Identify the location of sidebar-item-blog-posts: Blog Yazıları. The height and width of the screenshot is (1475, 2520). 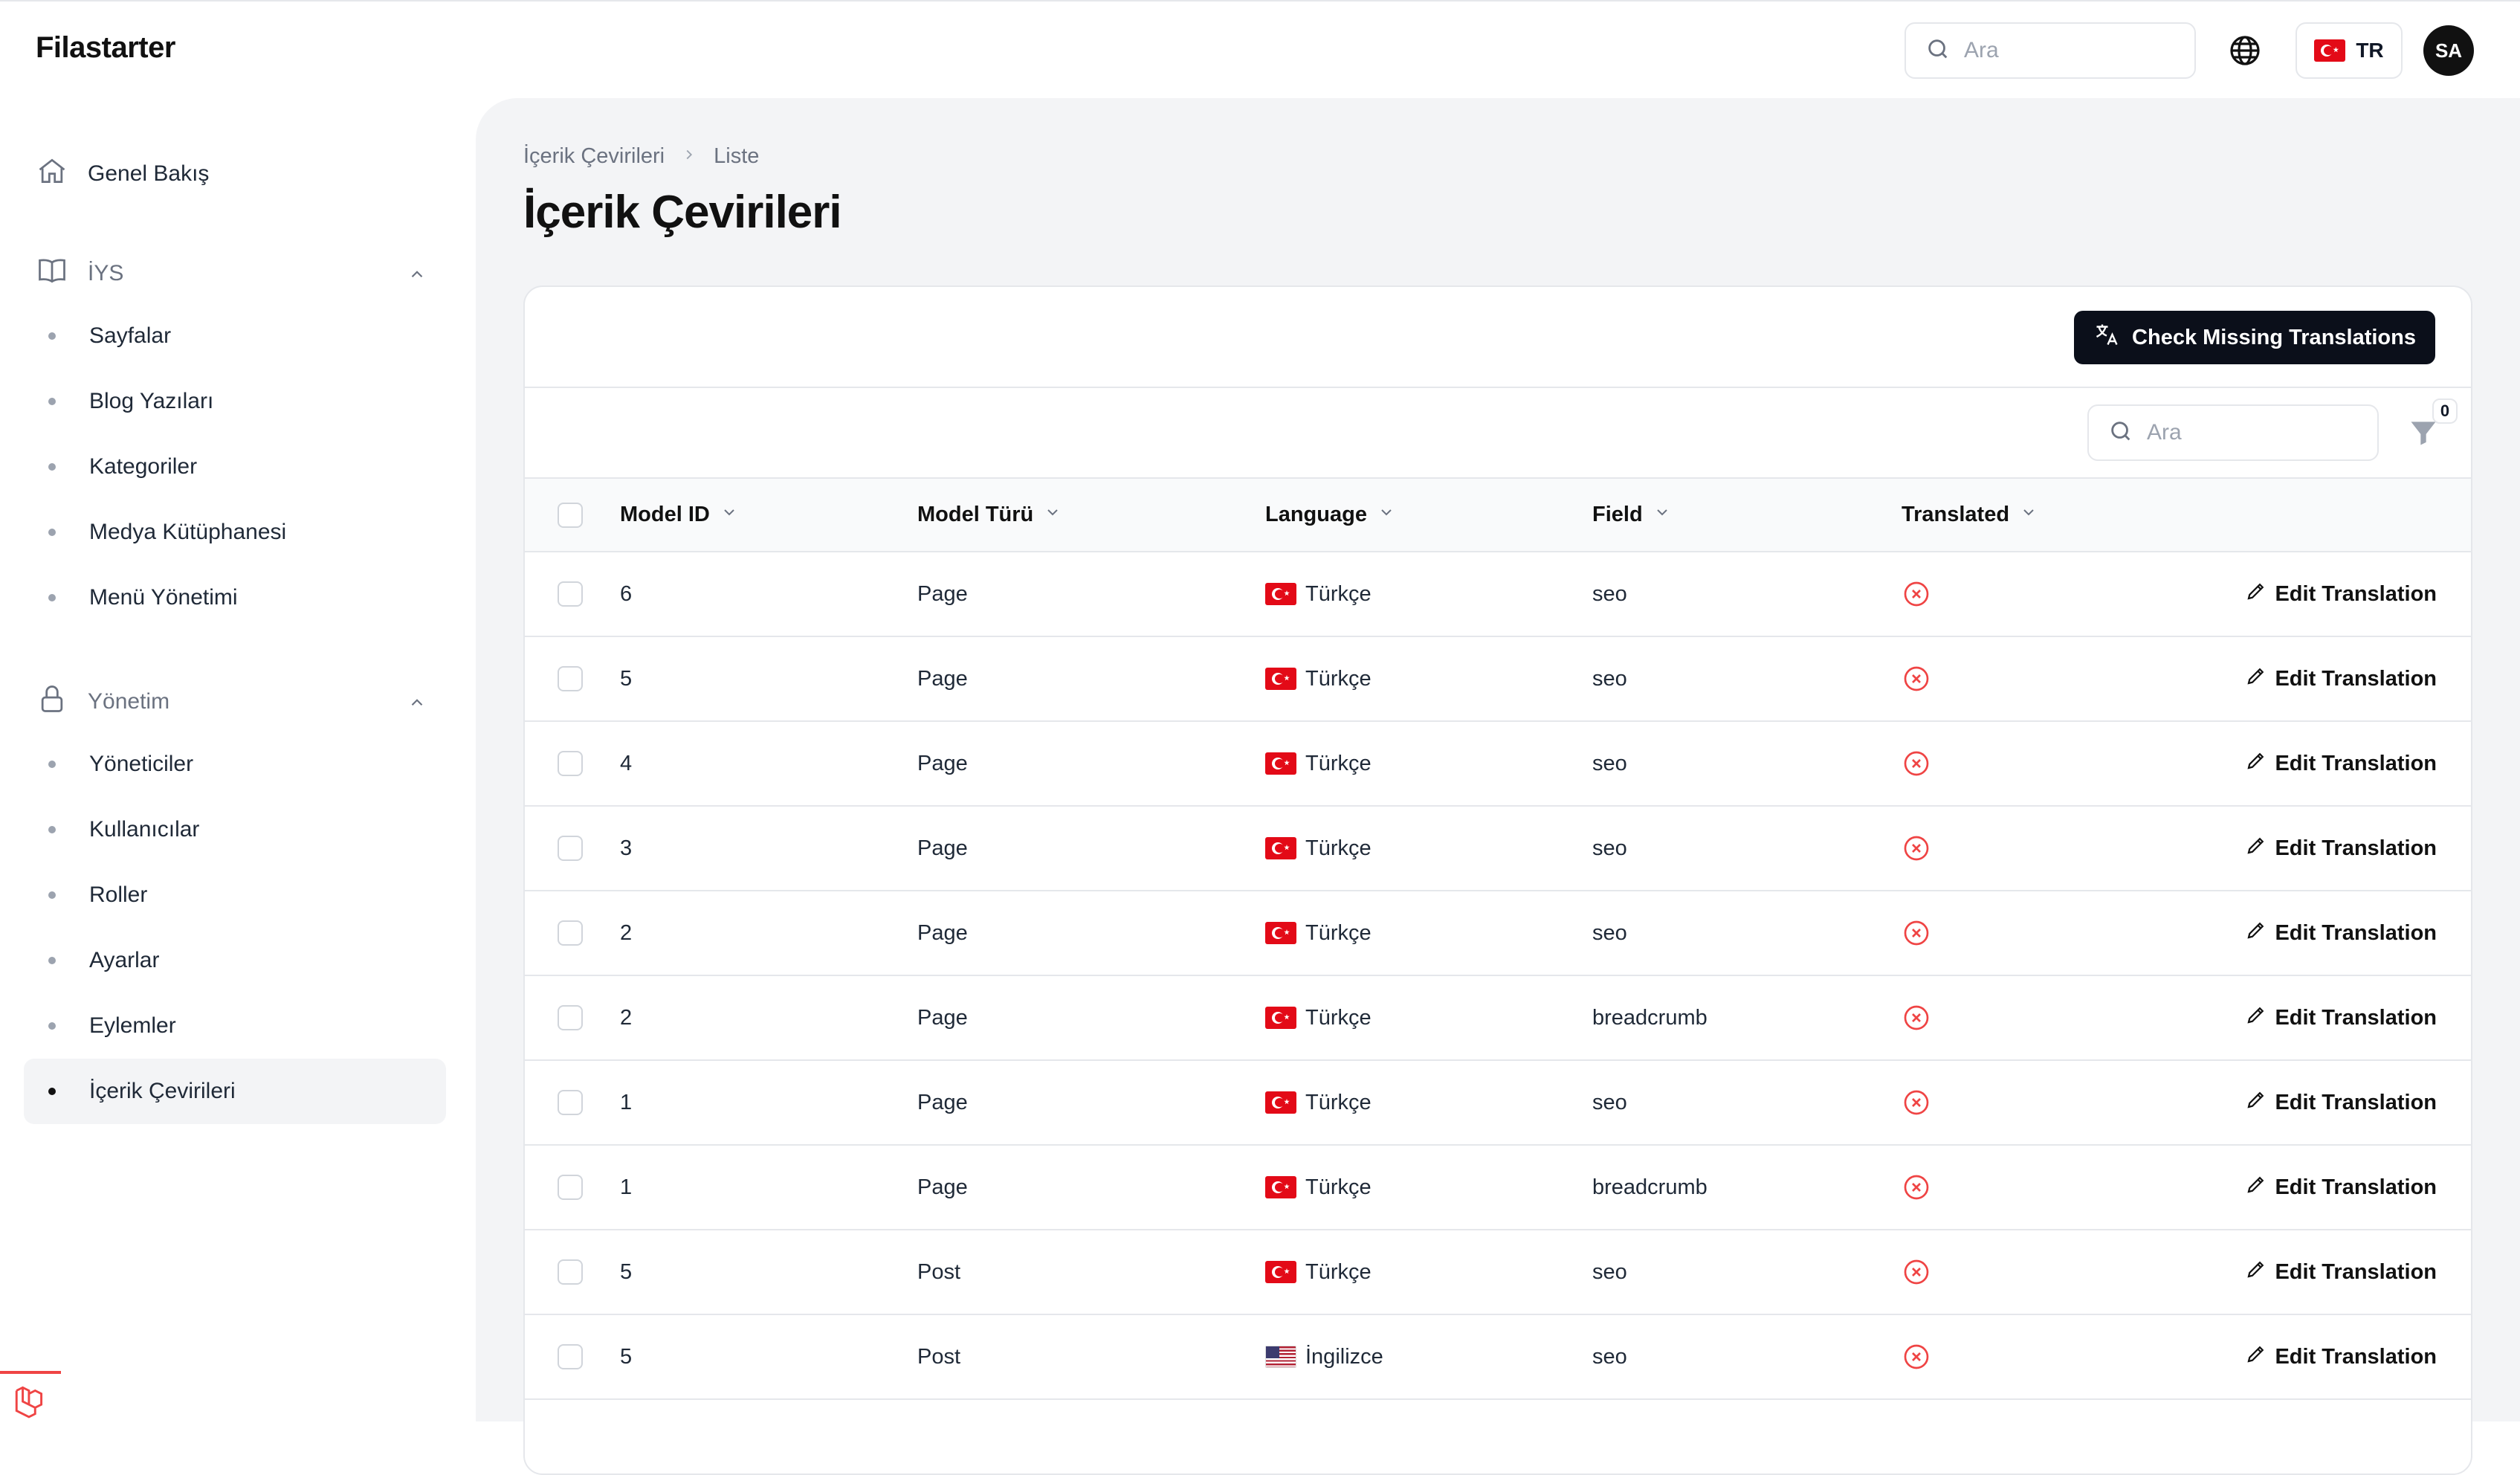
(238, 402).